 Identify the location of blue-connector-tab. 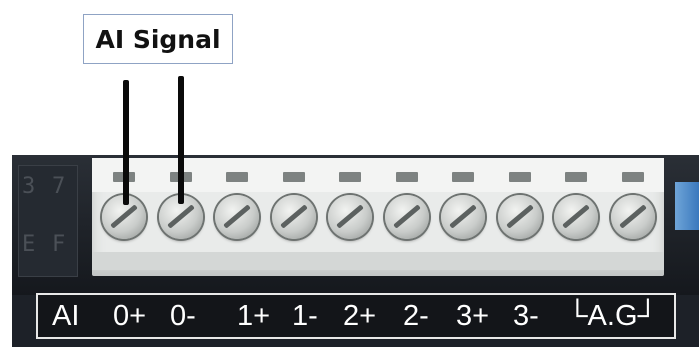
(687, 206).